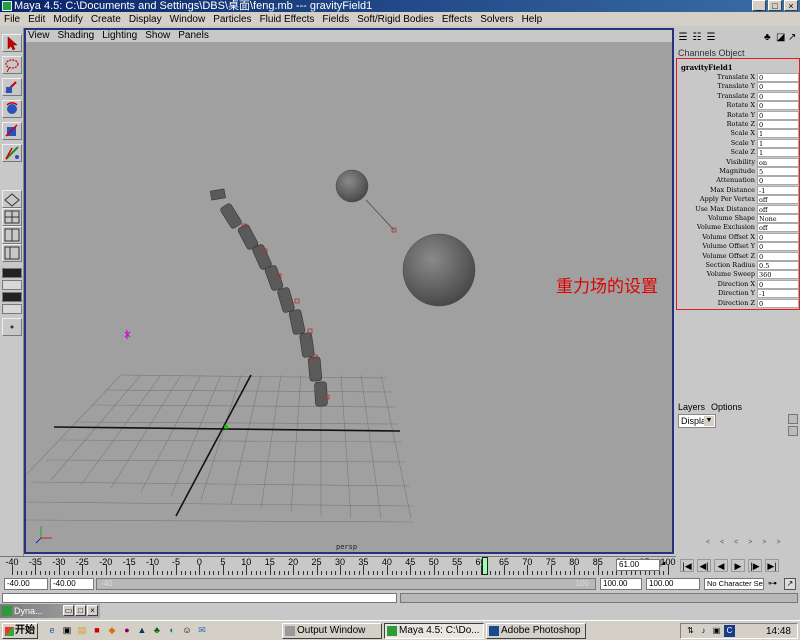  Describe the element at coordinates (50, 611) in the screenshot. I see `minimized-dynamics-window: Dyna... ▭ □ ×` at that location.